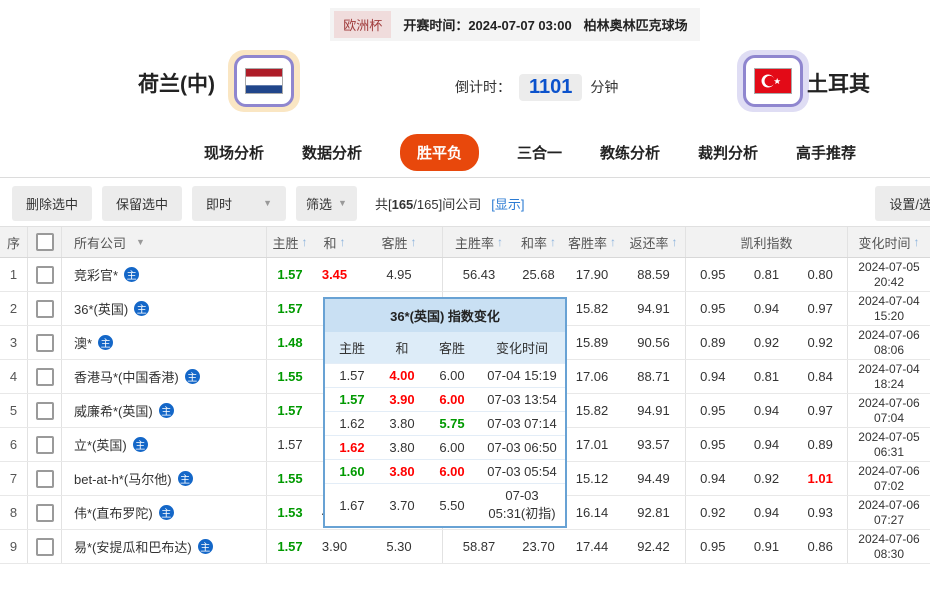 This screenshot has height=597, width=930. I want to click on header-label: 主胜, so click(285, 243).